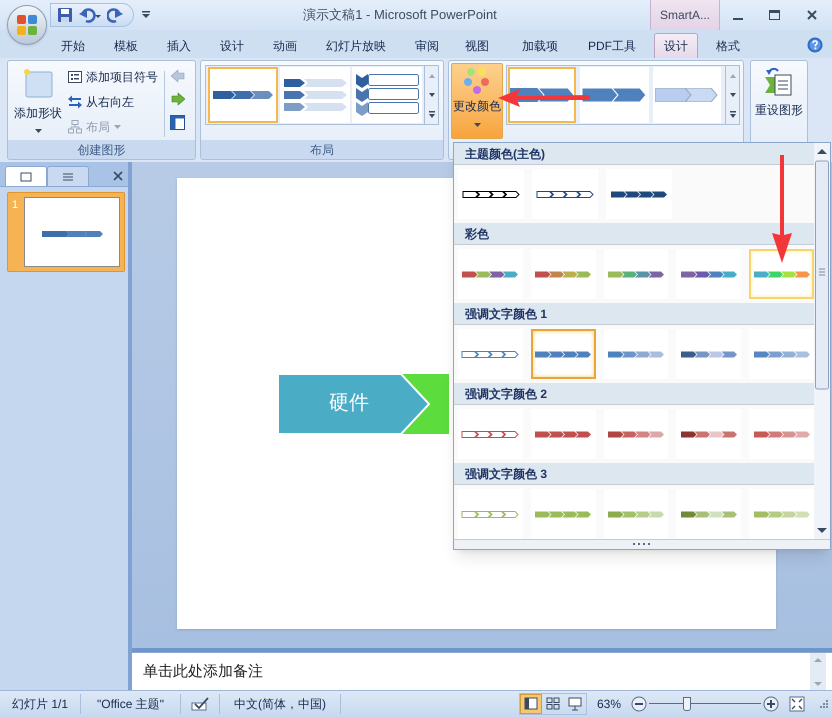 The width and height of the screenshot is (832, 717). I want to click on spell-check-icon, so click(200, 704).